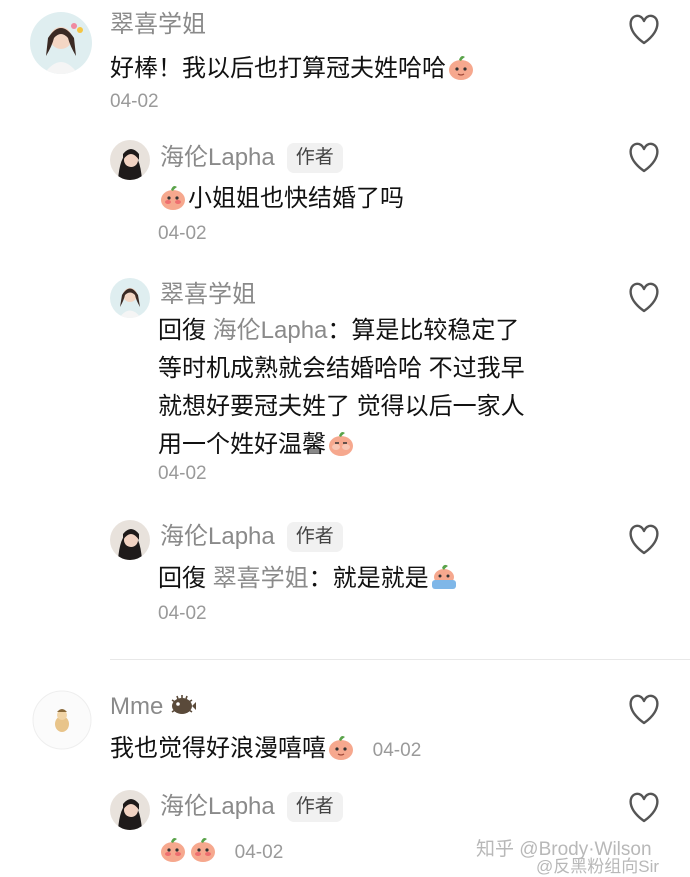 Image resolution: width=690 pixels, height=877 pixels. I want to click on comment-text: 回復 翠喜学姐：就是就是, so click(308, 579).